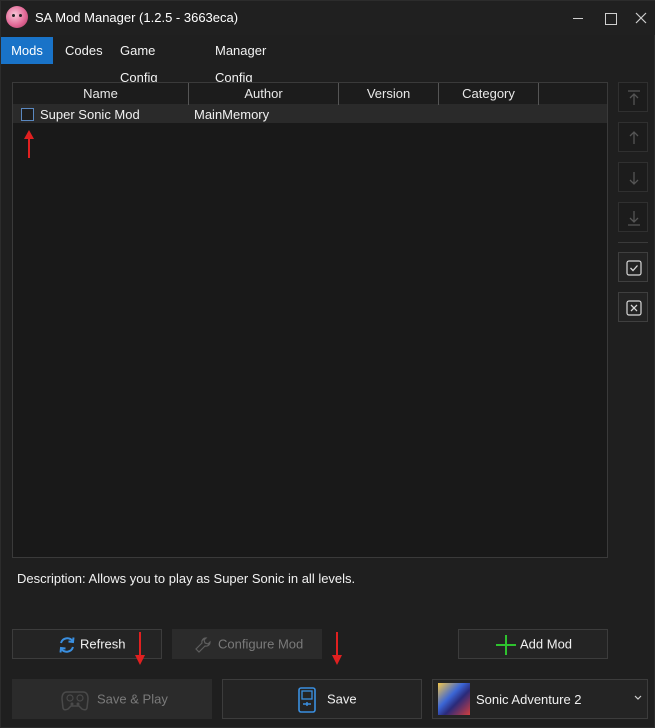 The image size is (655, 728). Describe the element at coordinates (638, 697) in the screenshot. I see `chevron-down-icon` at that location.